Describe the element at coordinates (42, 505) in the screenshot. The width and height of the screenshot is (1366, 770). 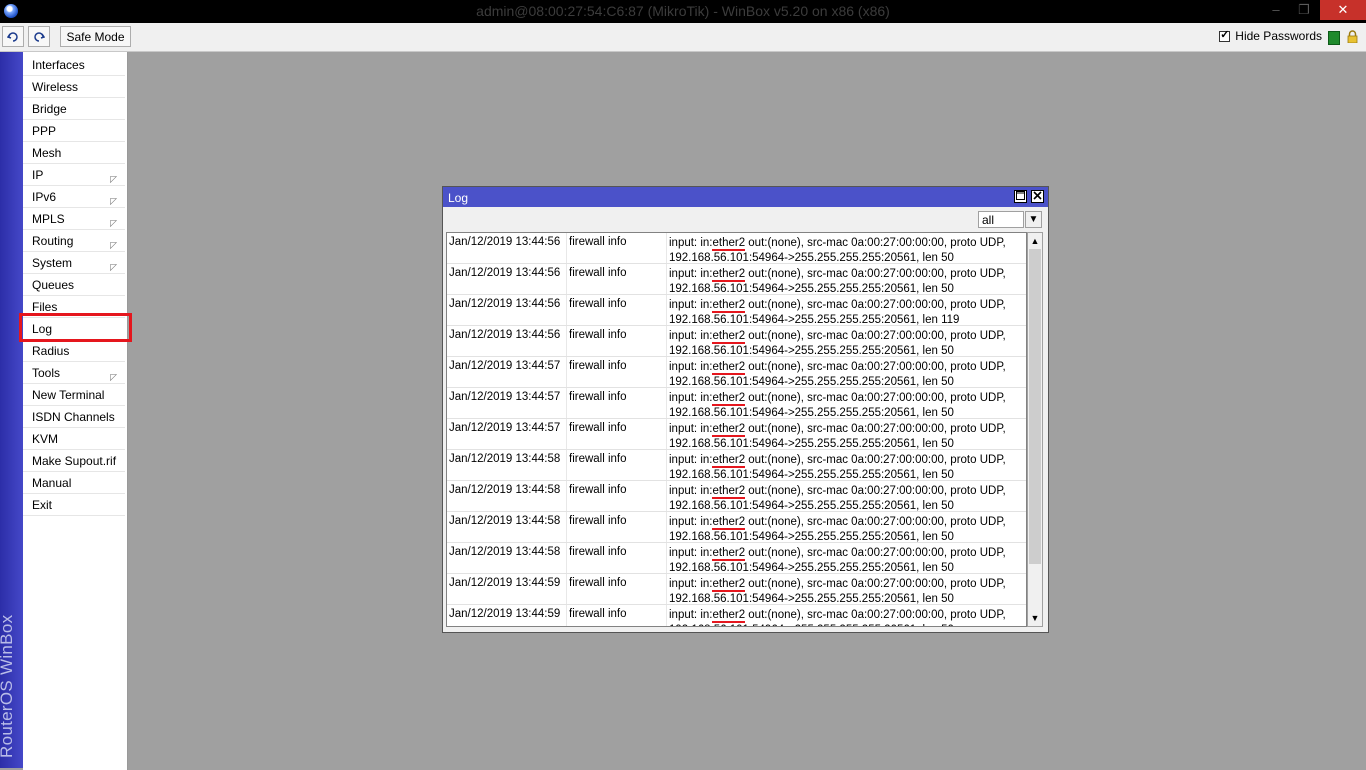
I see `sidebar-item-label: Exit` at that location.